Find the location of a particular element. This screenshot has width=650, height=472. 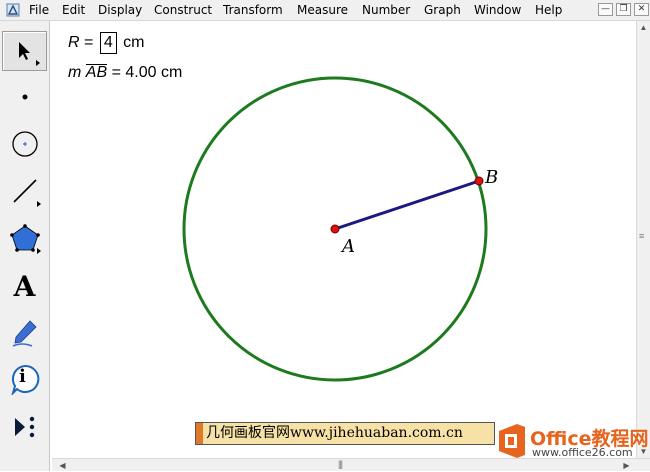

compass-icon is located at coordinates (24, 144).